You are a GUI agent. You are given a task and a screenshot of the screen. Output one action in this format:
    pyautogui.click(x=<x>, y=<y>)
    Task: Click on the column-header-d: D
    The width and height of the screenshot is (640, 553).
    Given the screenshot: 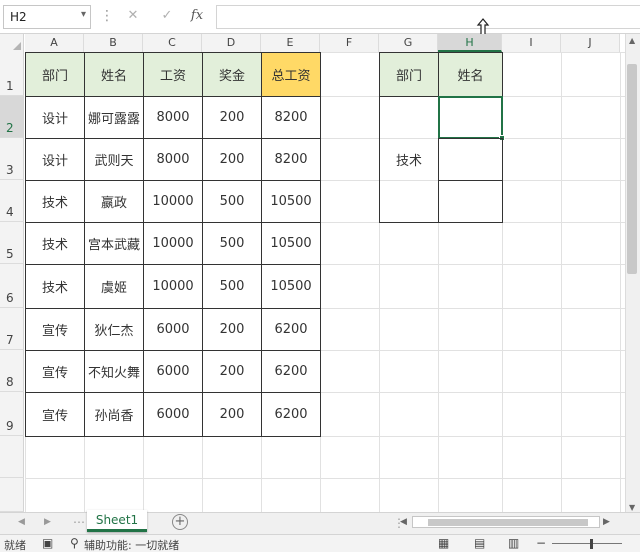 What is the action you would take?
    pyautogui.click(x=231, y=43)
    